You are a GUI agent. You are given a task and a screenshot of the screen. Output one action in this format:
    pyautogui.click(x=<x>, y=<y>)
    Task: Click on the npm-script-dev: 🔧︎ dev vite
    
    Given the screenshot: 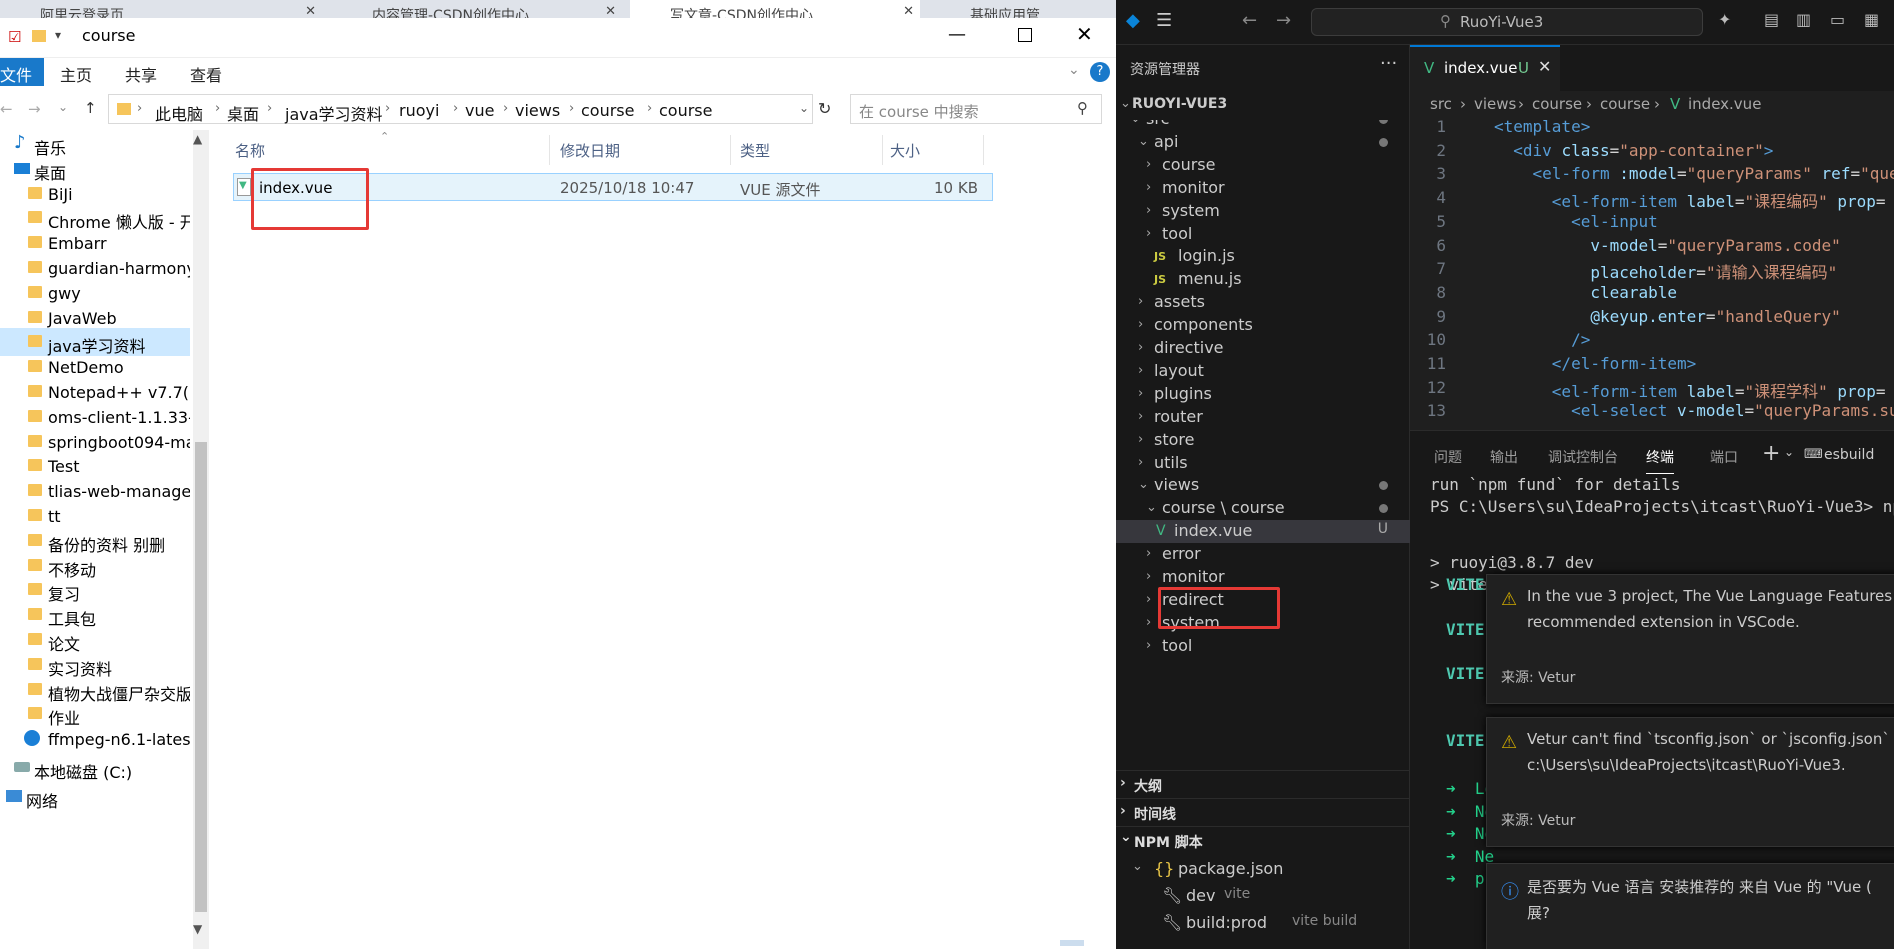 What is the action you would take?
    pyautogui.click(x=1263, y=896)
    